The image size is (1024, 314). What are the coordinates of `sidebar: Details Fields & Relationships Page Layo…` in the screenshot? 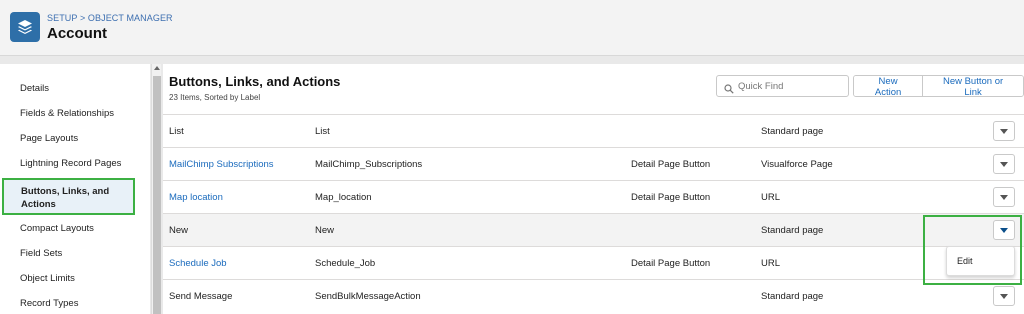 It's located at (75, 189).